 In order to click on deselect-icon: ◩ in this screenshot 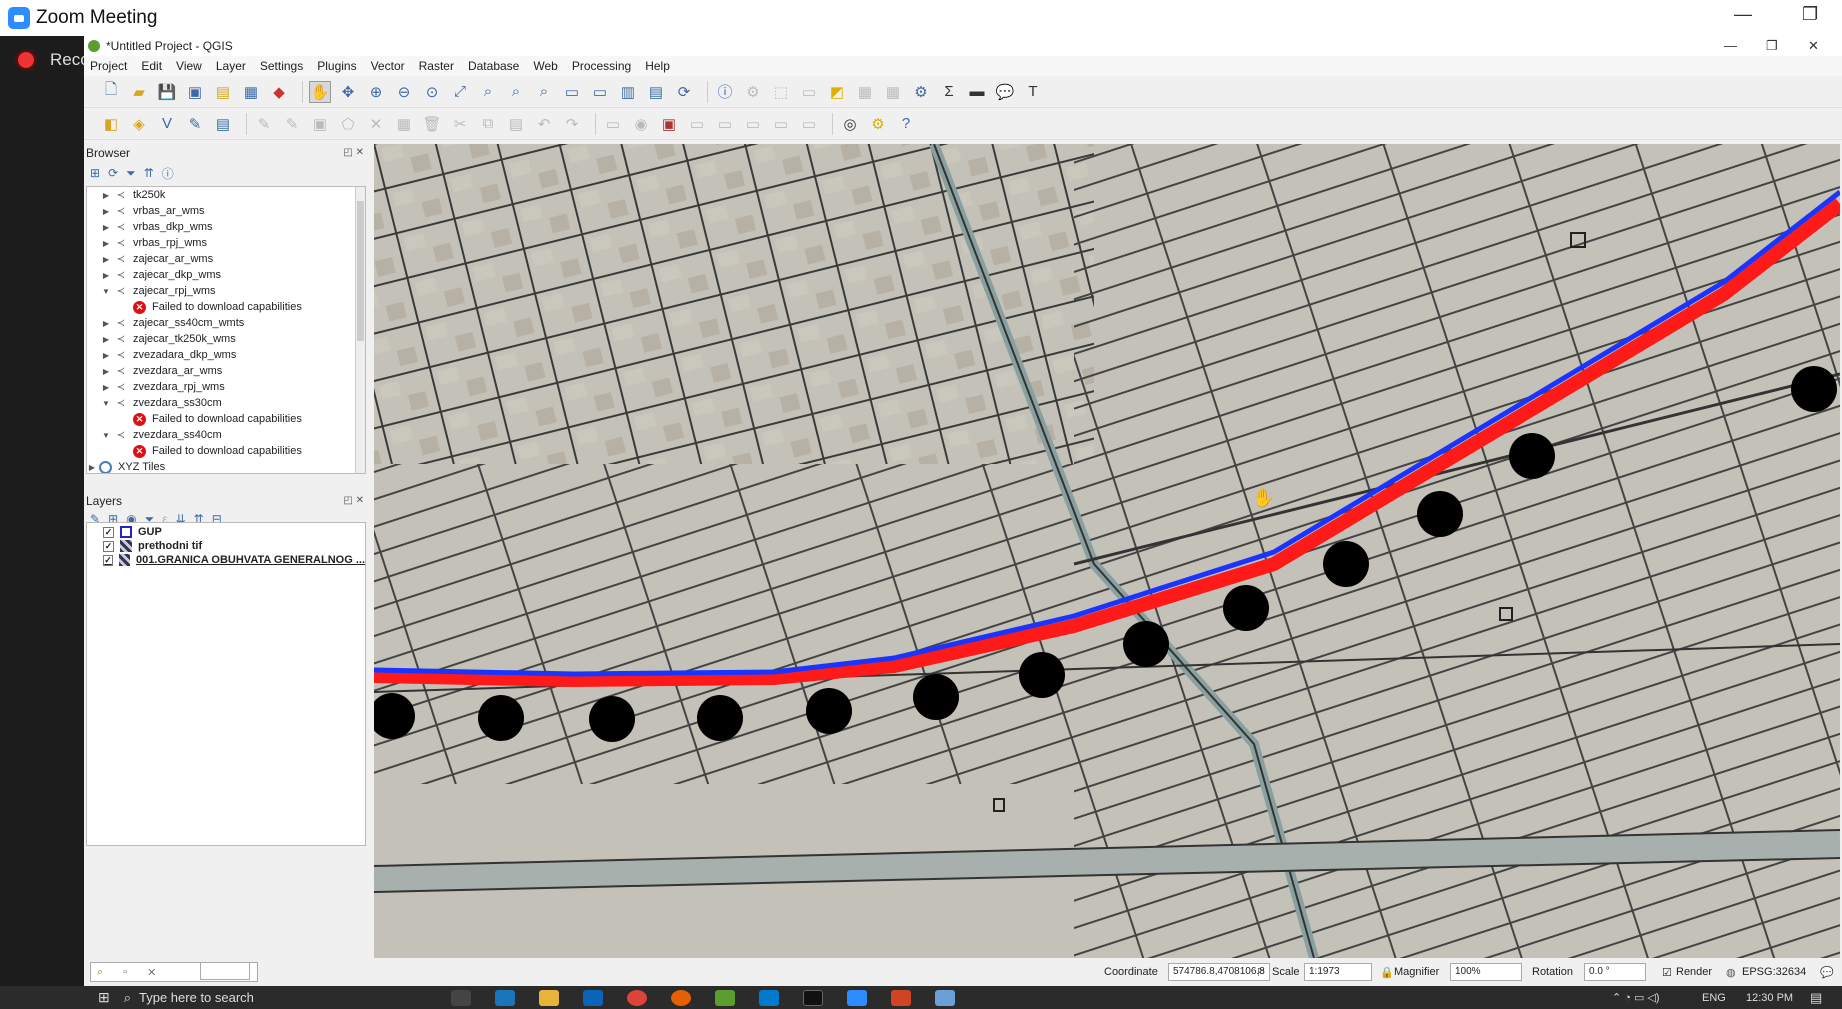, I will do `click(837, 92)`.